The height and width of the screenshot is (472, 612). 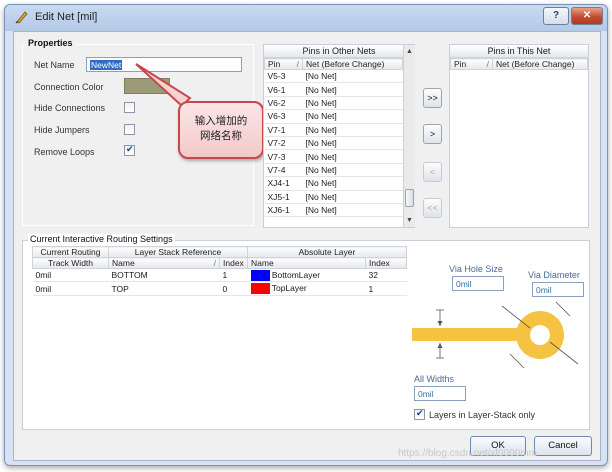 What do you see at coordinates (129, 150) in the screenshot?
I see `remove-loops-checkbox` at bounding box center [129, 150].